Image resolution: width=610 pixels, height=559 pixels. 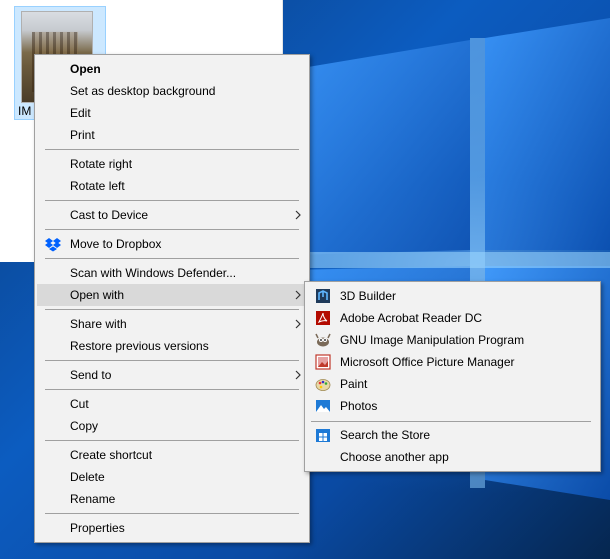 What do you see at coordinates (452, 296) in the screenshot?
I see `open-with-3d-builder: 3D Builder` at bounding box center [452, 296].